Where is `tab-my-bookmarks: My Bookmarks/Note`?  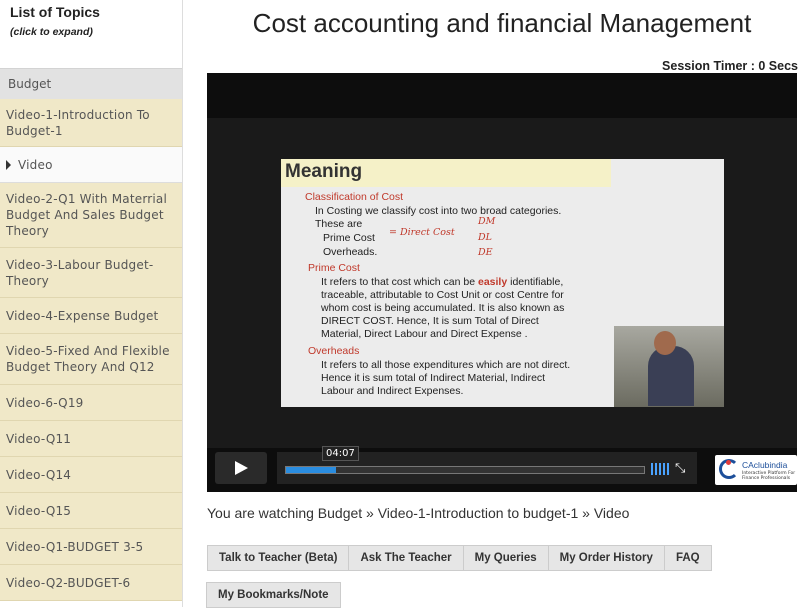 tab-my-bookmarks: My Bookmarks/Note is located at coordinates (273, 595).